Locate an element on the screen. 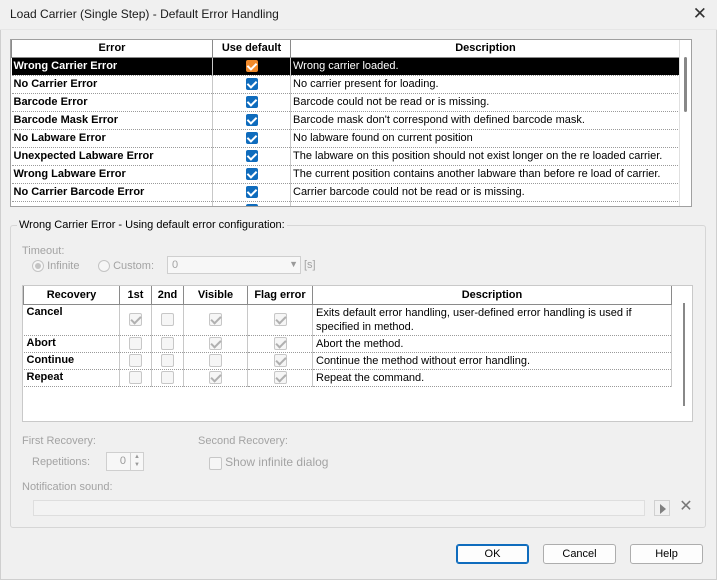 Image resolution: width=717 pixels, height=580 pixels. column-header-visible: Visible is located at coordinates (215, 295).